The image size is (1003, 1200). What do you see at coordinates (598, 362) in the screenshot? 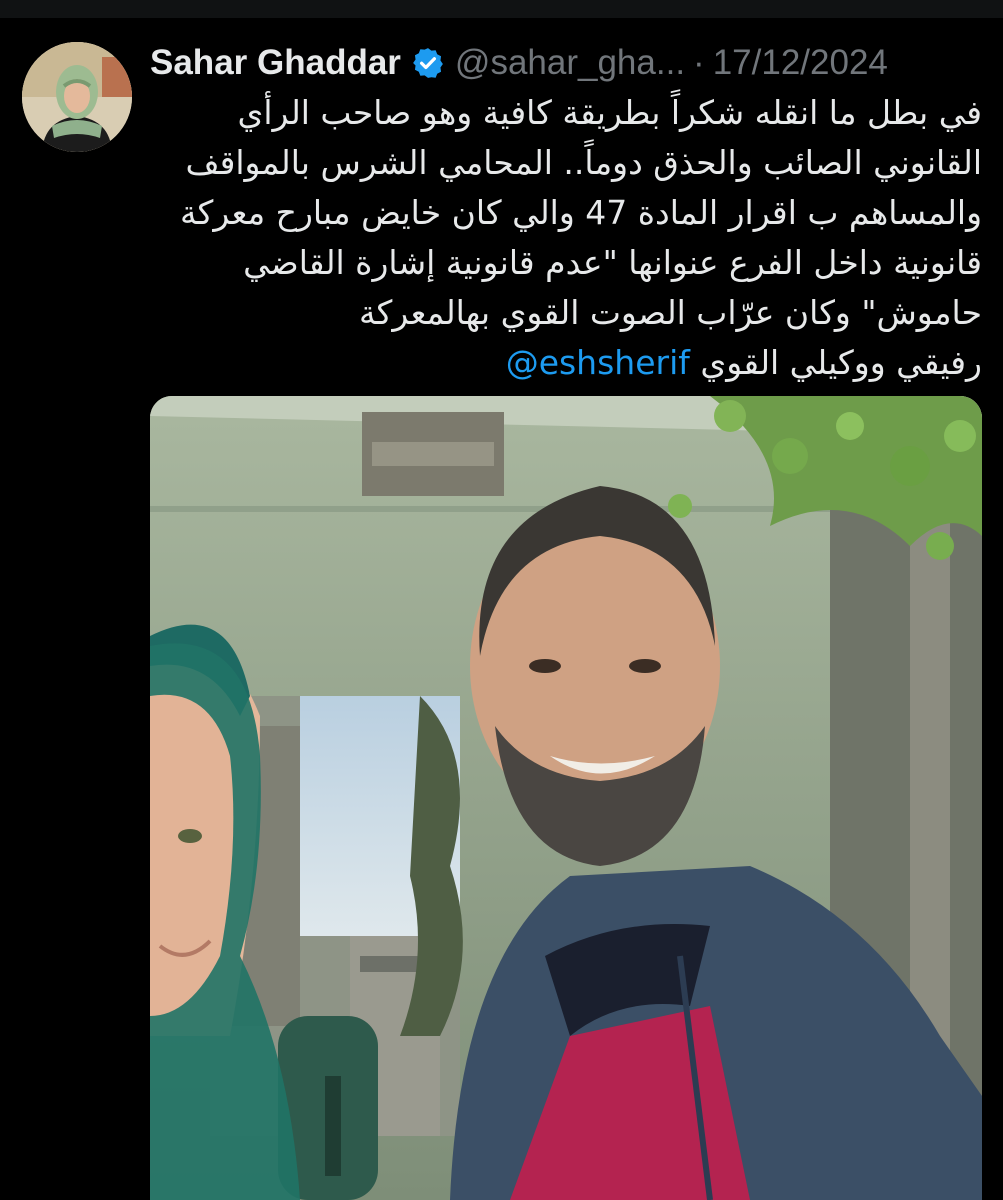
I see `mention-link: @eshsherif` at bounding box center [598, 362].